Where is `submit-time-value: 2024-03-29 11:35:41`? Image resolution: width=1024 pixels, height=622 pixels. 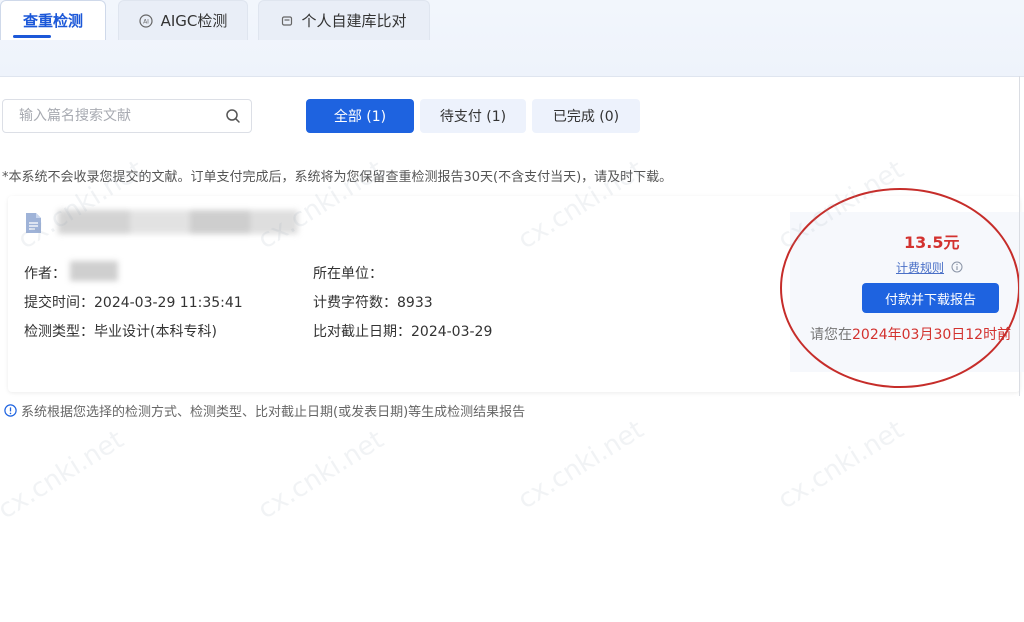 submit-time-value: 2024-03-29 11:35:41 is located at coordinates (168, 303).